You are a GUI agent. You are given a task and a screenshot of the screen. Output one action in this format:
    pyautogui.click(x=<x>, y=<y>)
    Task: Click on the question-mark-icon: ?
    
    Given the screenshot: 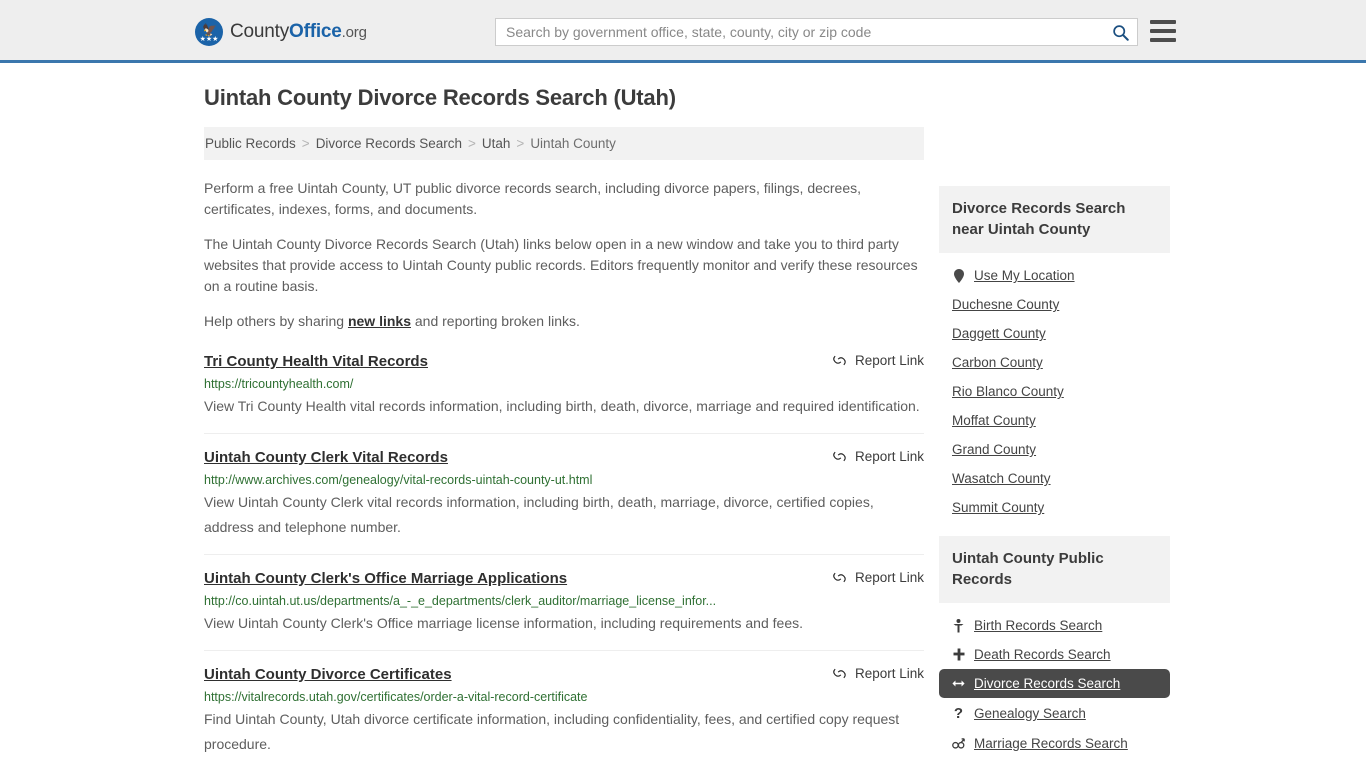 What is the action you would take?
    pyautogui.click(x=958, y=713)
    